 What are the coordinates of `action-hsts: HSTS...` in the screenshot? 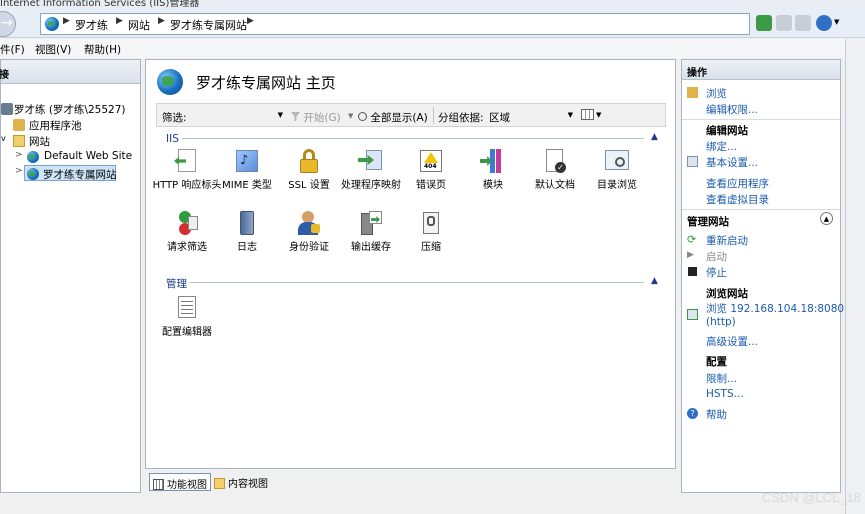 It's located at (725, 394).